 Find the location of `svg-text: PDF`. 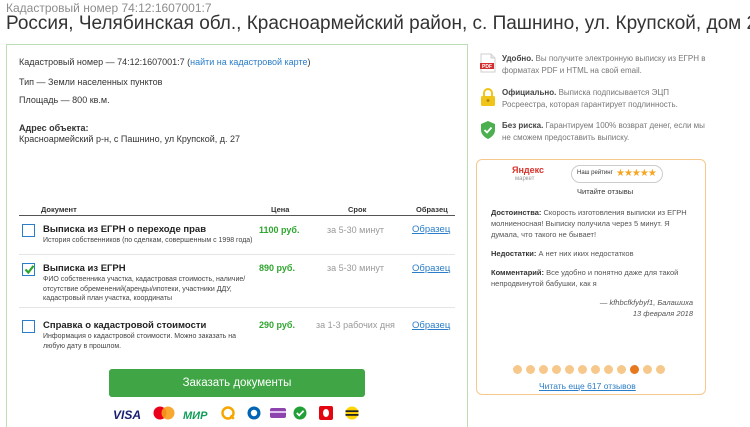

svg-text: PDF is located at coordinates (487, 67).